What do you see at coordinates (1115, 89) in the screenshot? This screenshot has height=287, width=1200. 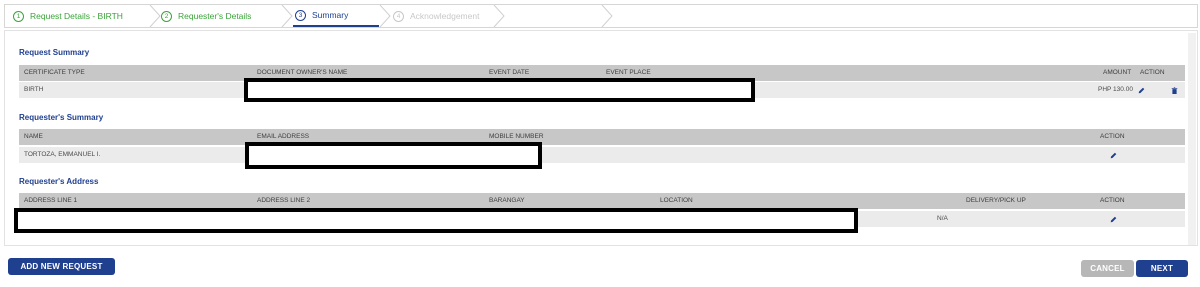 I see `amount-value: PHP 130.00` at bounding box center [1115, 89].